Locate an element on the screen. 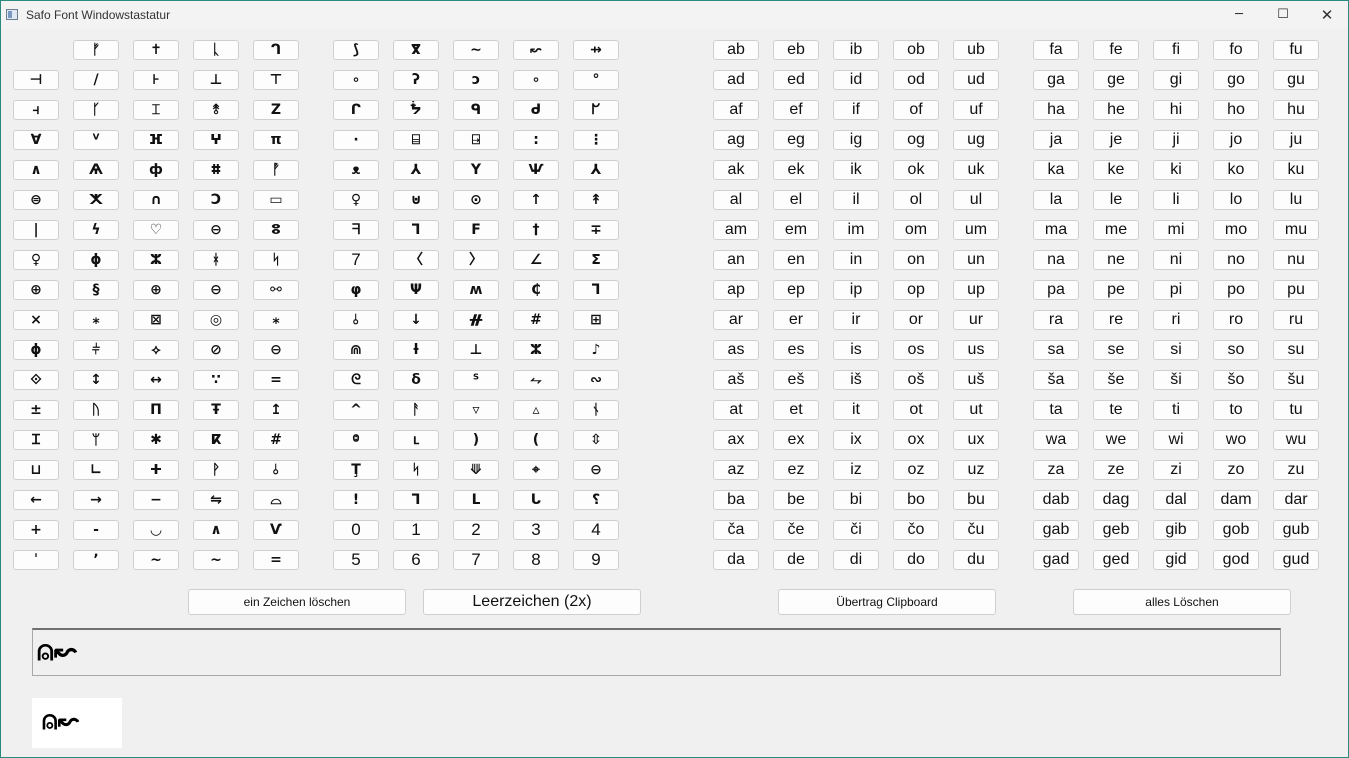 The height and width of the screenshot is (758, 1349). glyph-key: ⟡ is located at coordinates (156, 350).